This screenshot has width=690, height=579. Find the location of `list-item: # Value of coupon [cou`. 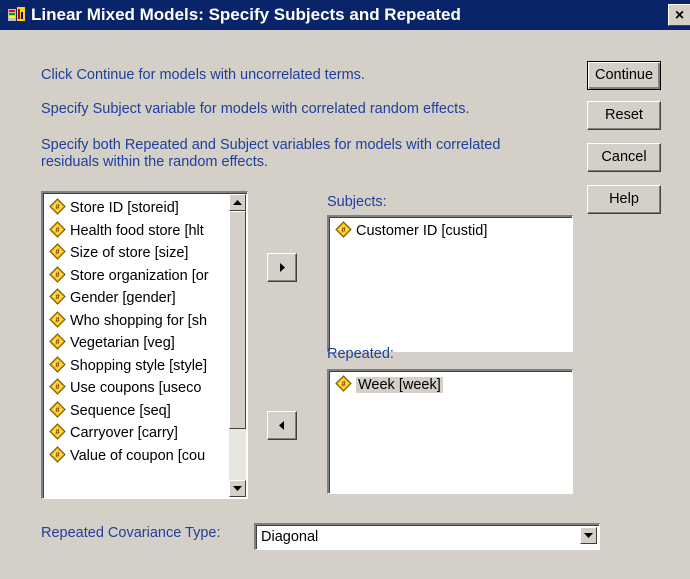

list-item: # Value of coupon [cou is located at coordinates (127, 456).